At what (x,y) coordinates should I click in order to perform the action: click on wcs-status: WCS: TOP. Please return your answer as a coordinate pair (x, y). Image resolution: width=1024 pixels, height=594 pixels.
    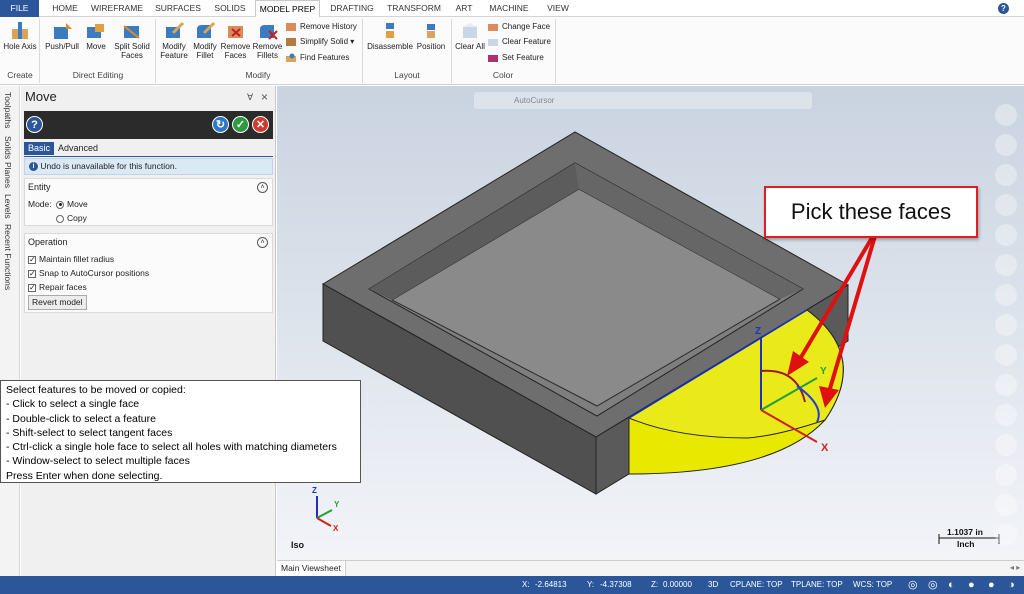
    Looking at the image, I should click on (872, 585).